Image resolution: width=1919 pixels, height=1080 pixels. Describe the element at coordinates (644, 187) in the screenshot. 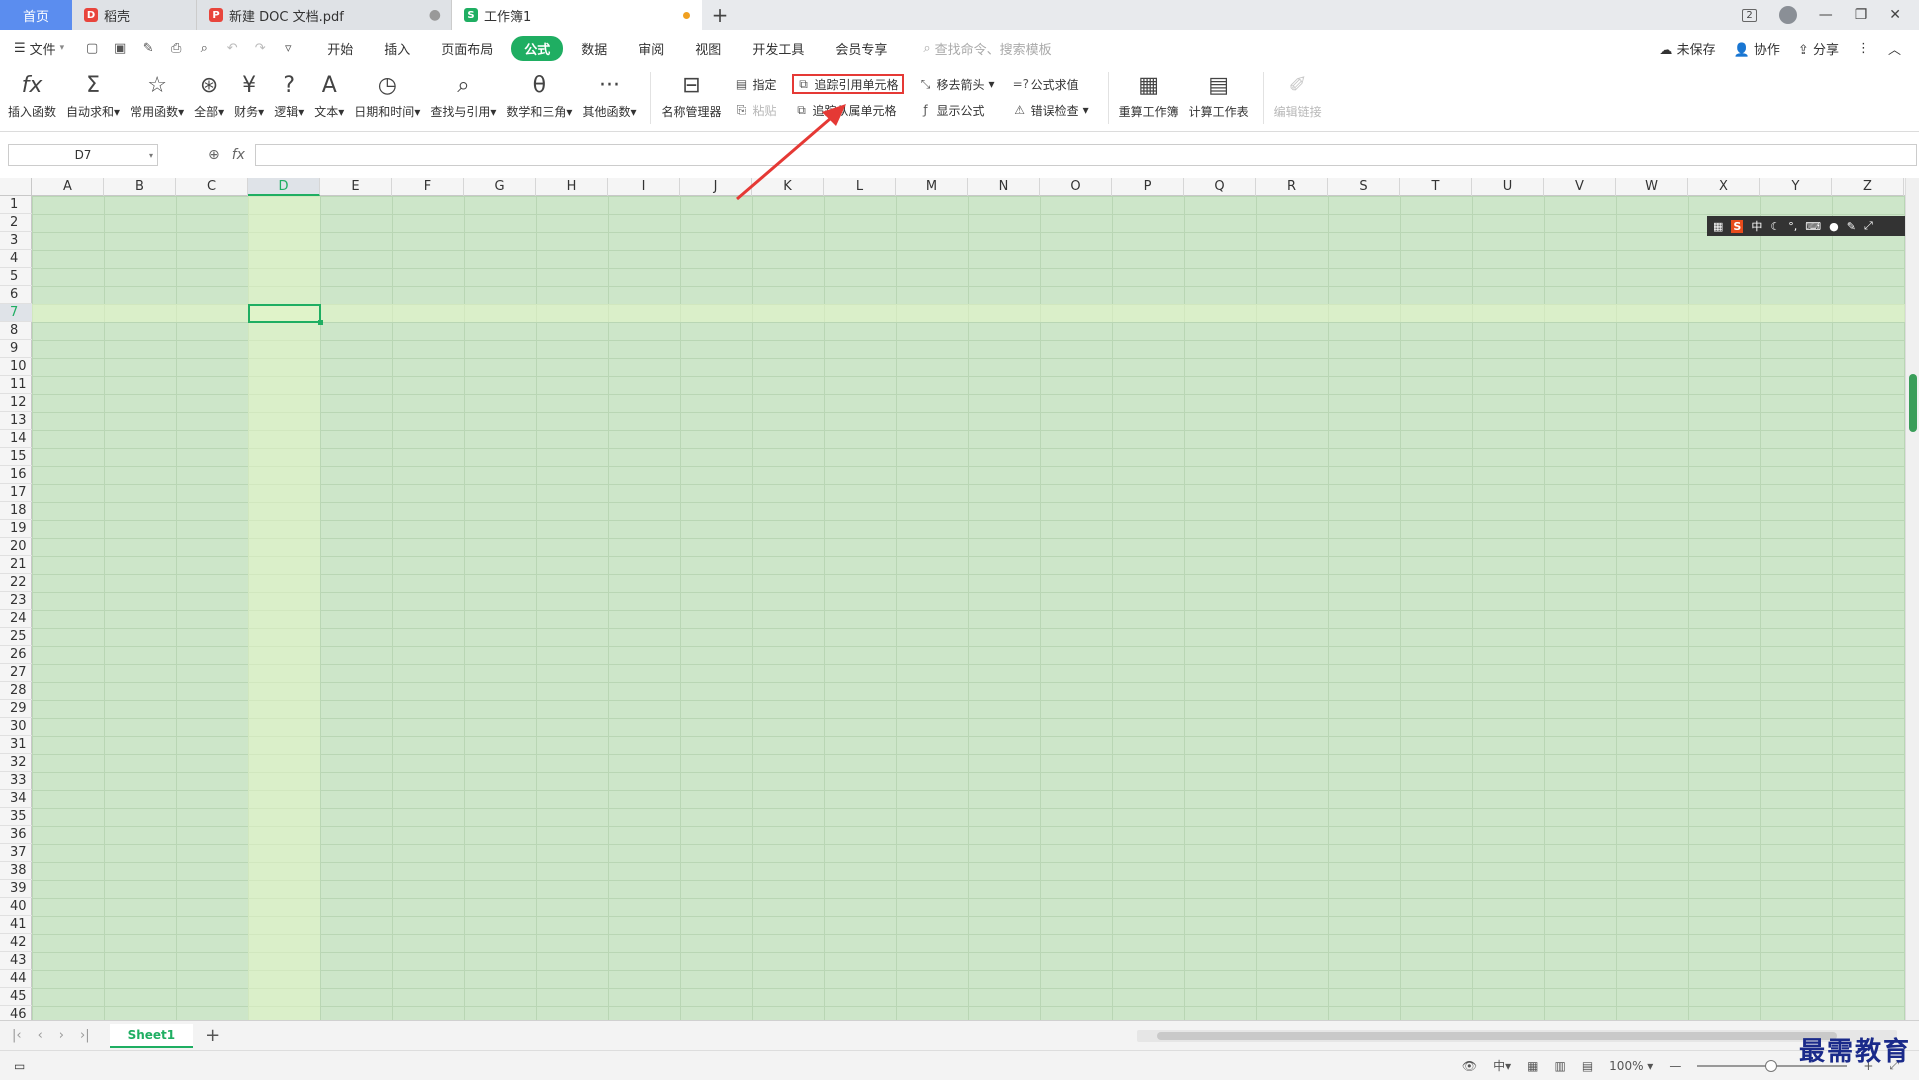

I see `column-header: I` at that location.